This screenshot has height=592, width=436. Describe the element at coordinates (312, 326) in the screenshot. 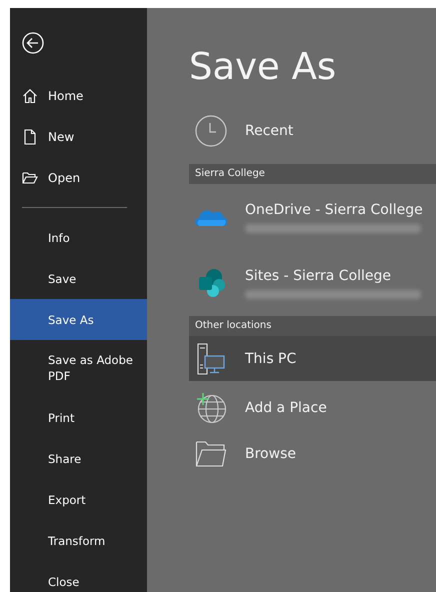

I see `section-header: Other locations` at that location.